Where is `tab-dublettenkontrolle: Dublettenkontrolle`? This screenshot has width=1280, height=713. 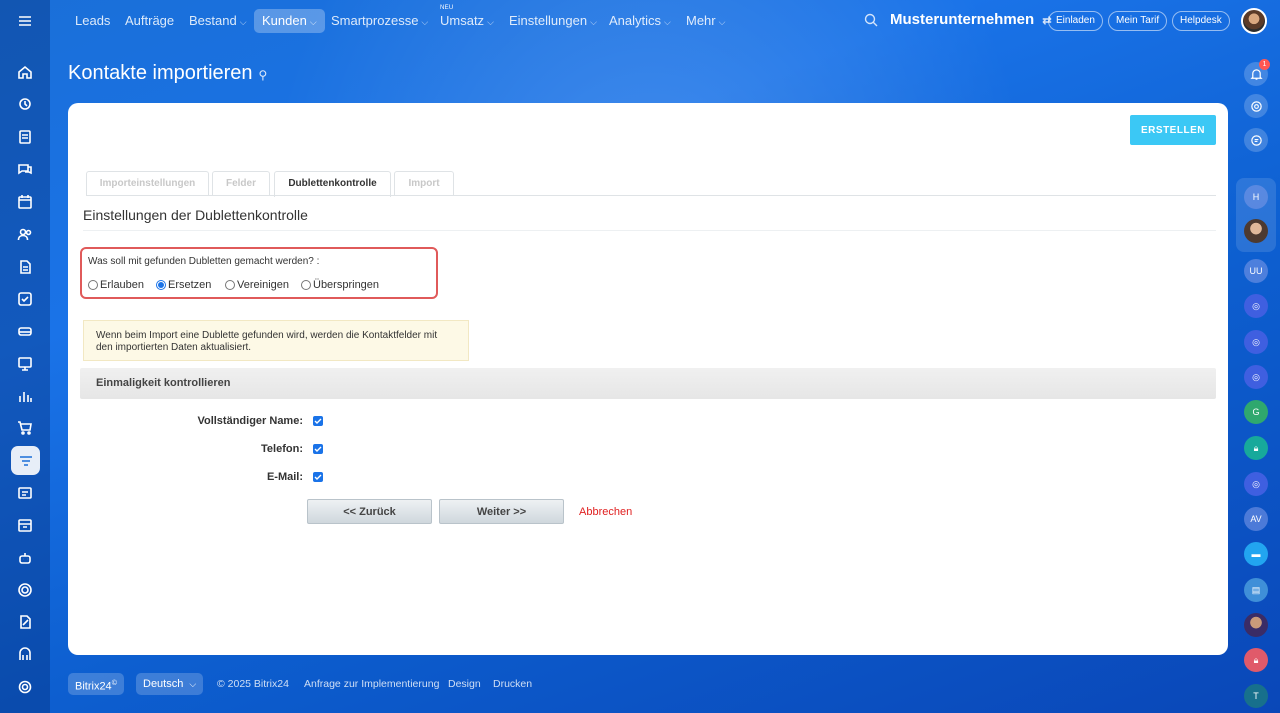 tab-dublettenkontrolle: Dublettenkontrolle is located at coordinates (332, 184).